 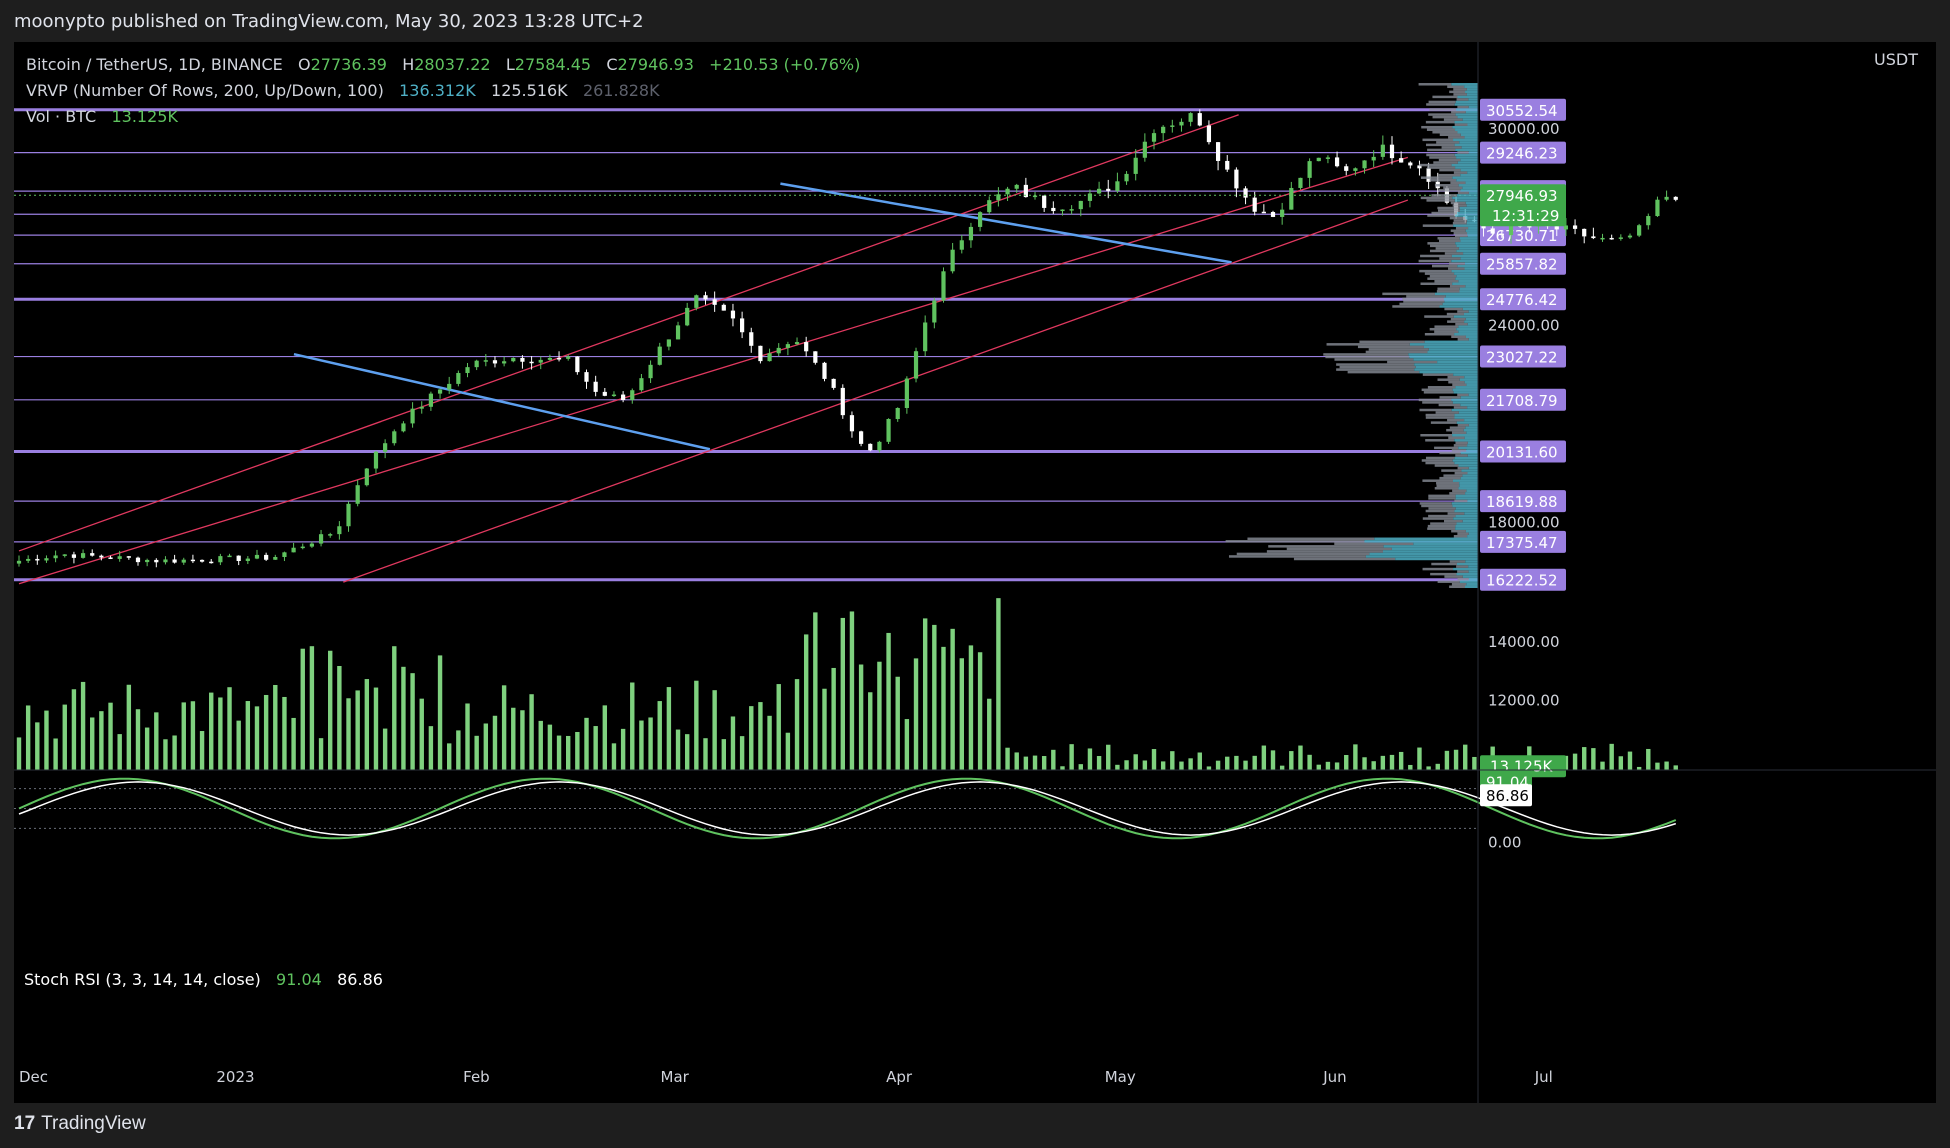 What do you see at coordinates (510, 64) in the screenshot?
I see `low-label: L` at bounding box center [510, 64].